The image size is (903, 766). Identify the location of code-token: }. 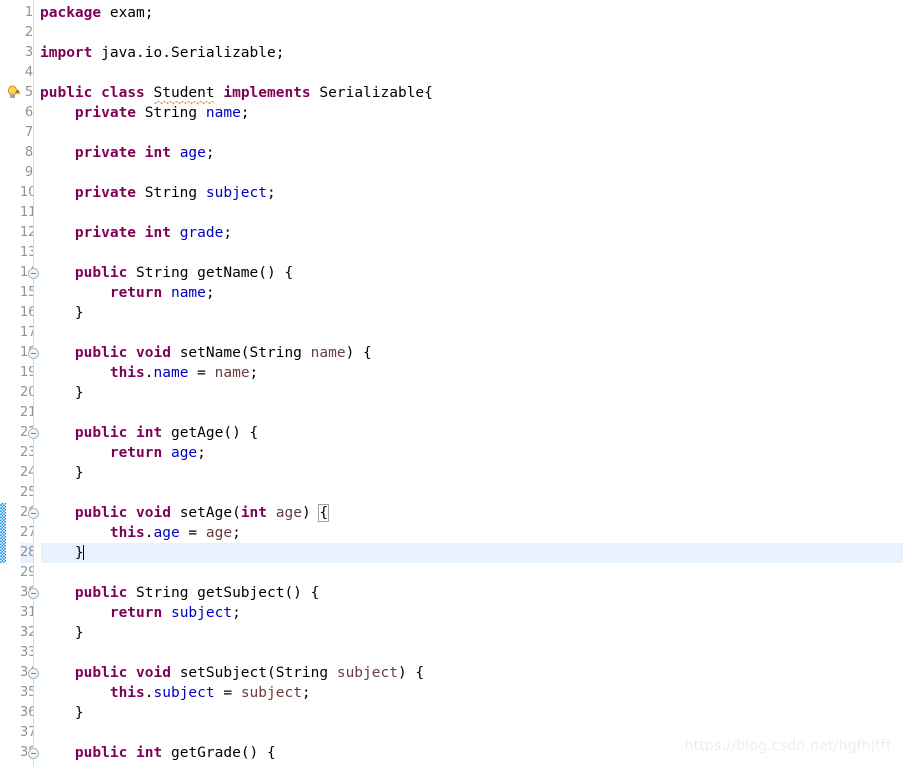
(62, 553).